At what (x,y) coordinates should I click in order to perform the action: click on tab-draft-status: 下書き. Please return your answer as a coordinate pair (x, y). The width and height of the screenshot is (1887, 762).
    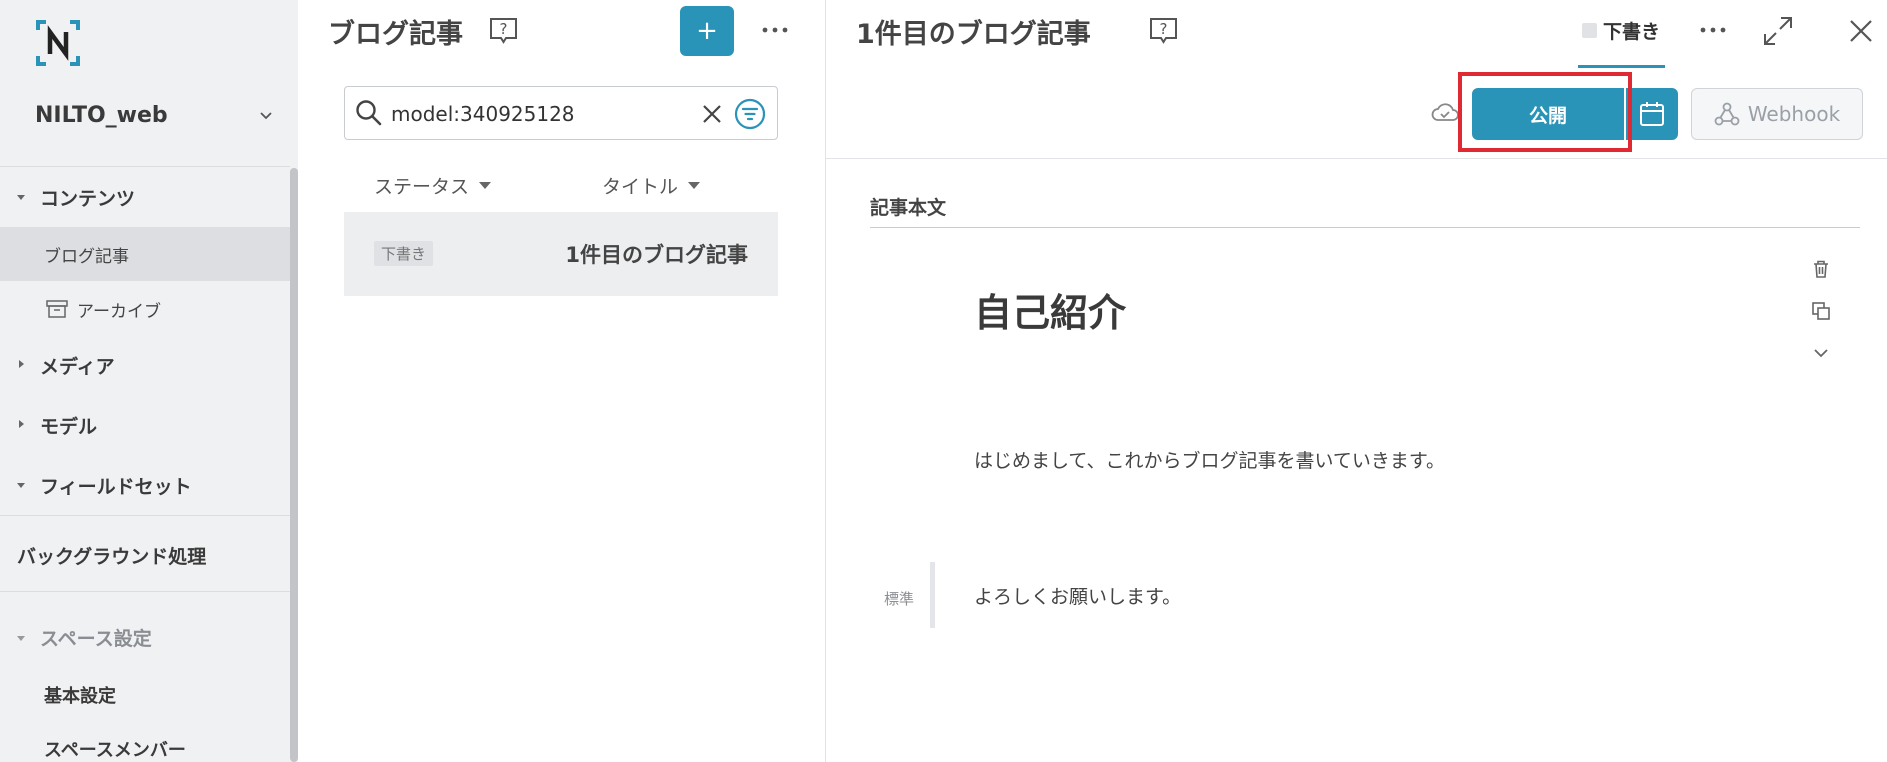
    Looking at the image, I should click on (1621, 34).